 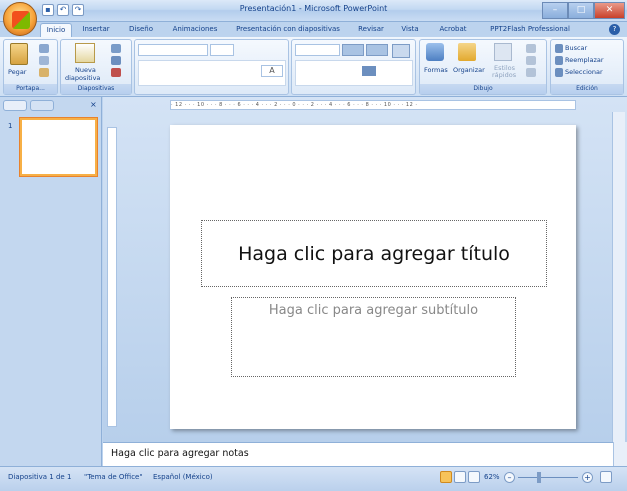 What do you see at coordinates (576, 48) in the screenshot?
I see `find-label: Buscar` at bounding box center [576, 48].